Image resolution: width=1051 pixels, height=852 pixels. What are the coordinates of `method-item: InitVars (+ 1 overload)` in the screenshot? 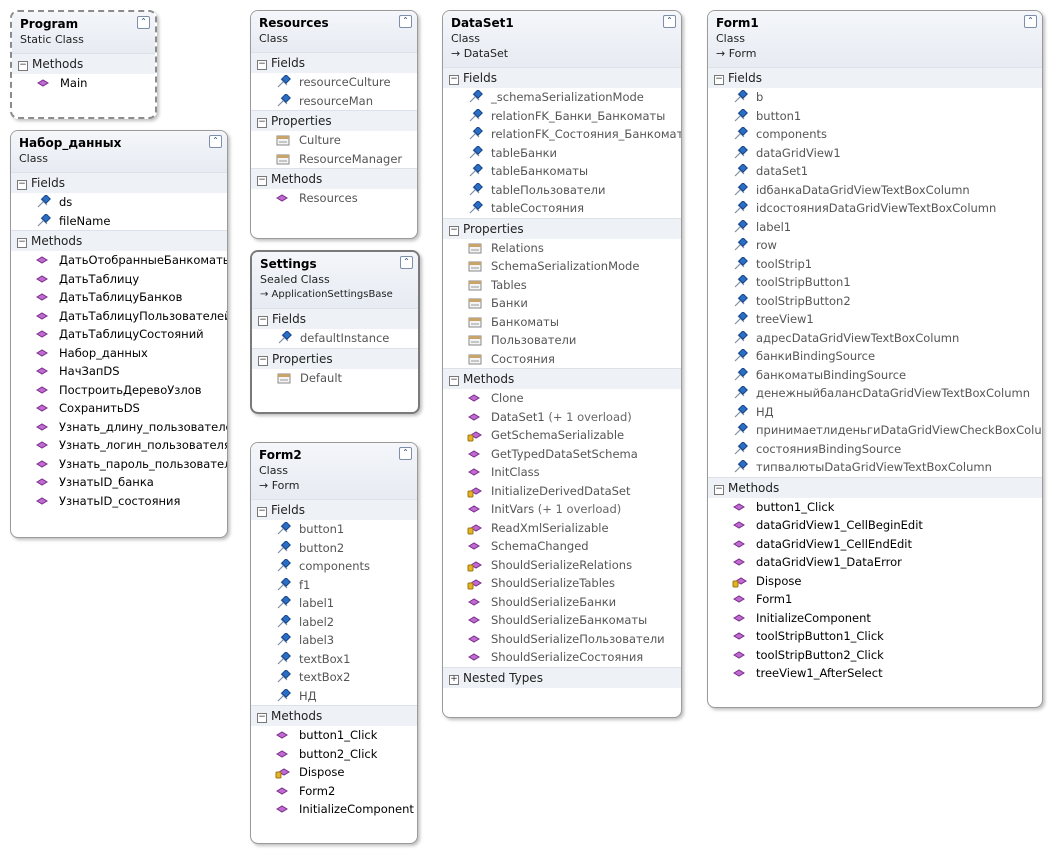 It's located at (562, 509).